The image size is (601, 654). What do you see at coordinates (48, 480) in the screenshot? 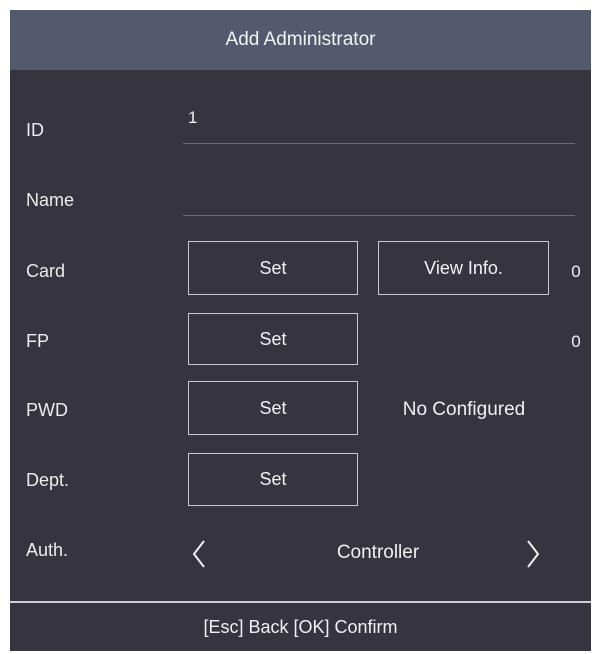
I see `dept-label: Dept.` at bounding box center [48, 480].